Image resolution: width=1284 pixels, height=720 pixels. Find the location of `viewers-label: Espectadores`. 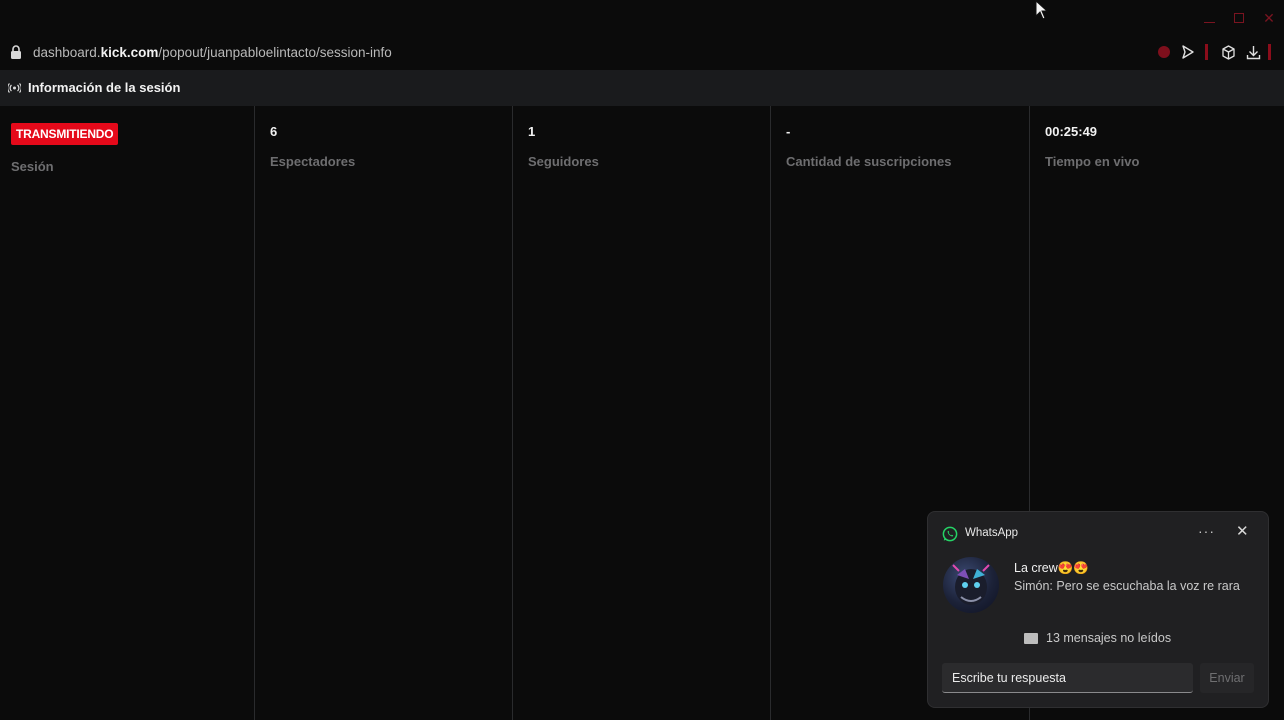

viewers-label: Espectadores is located at coordinates (313, 161).